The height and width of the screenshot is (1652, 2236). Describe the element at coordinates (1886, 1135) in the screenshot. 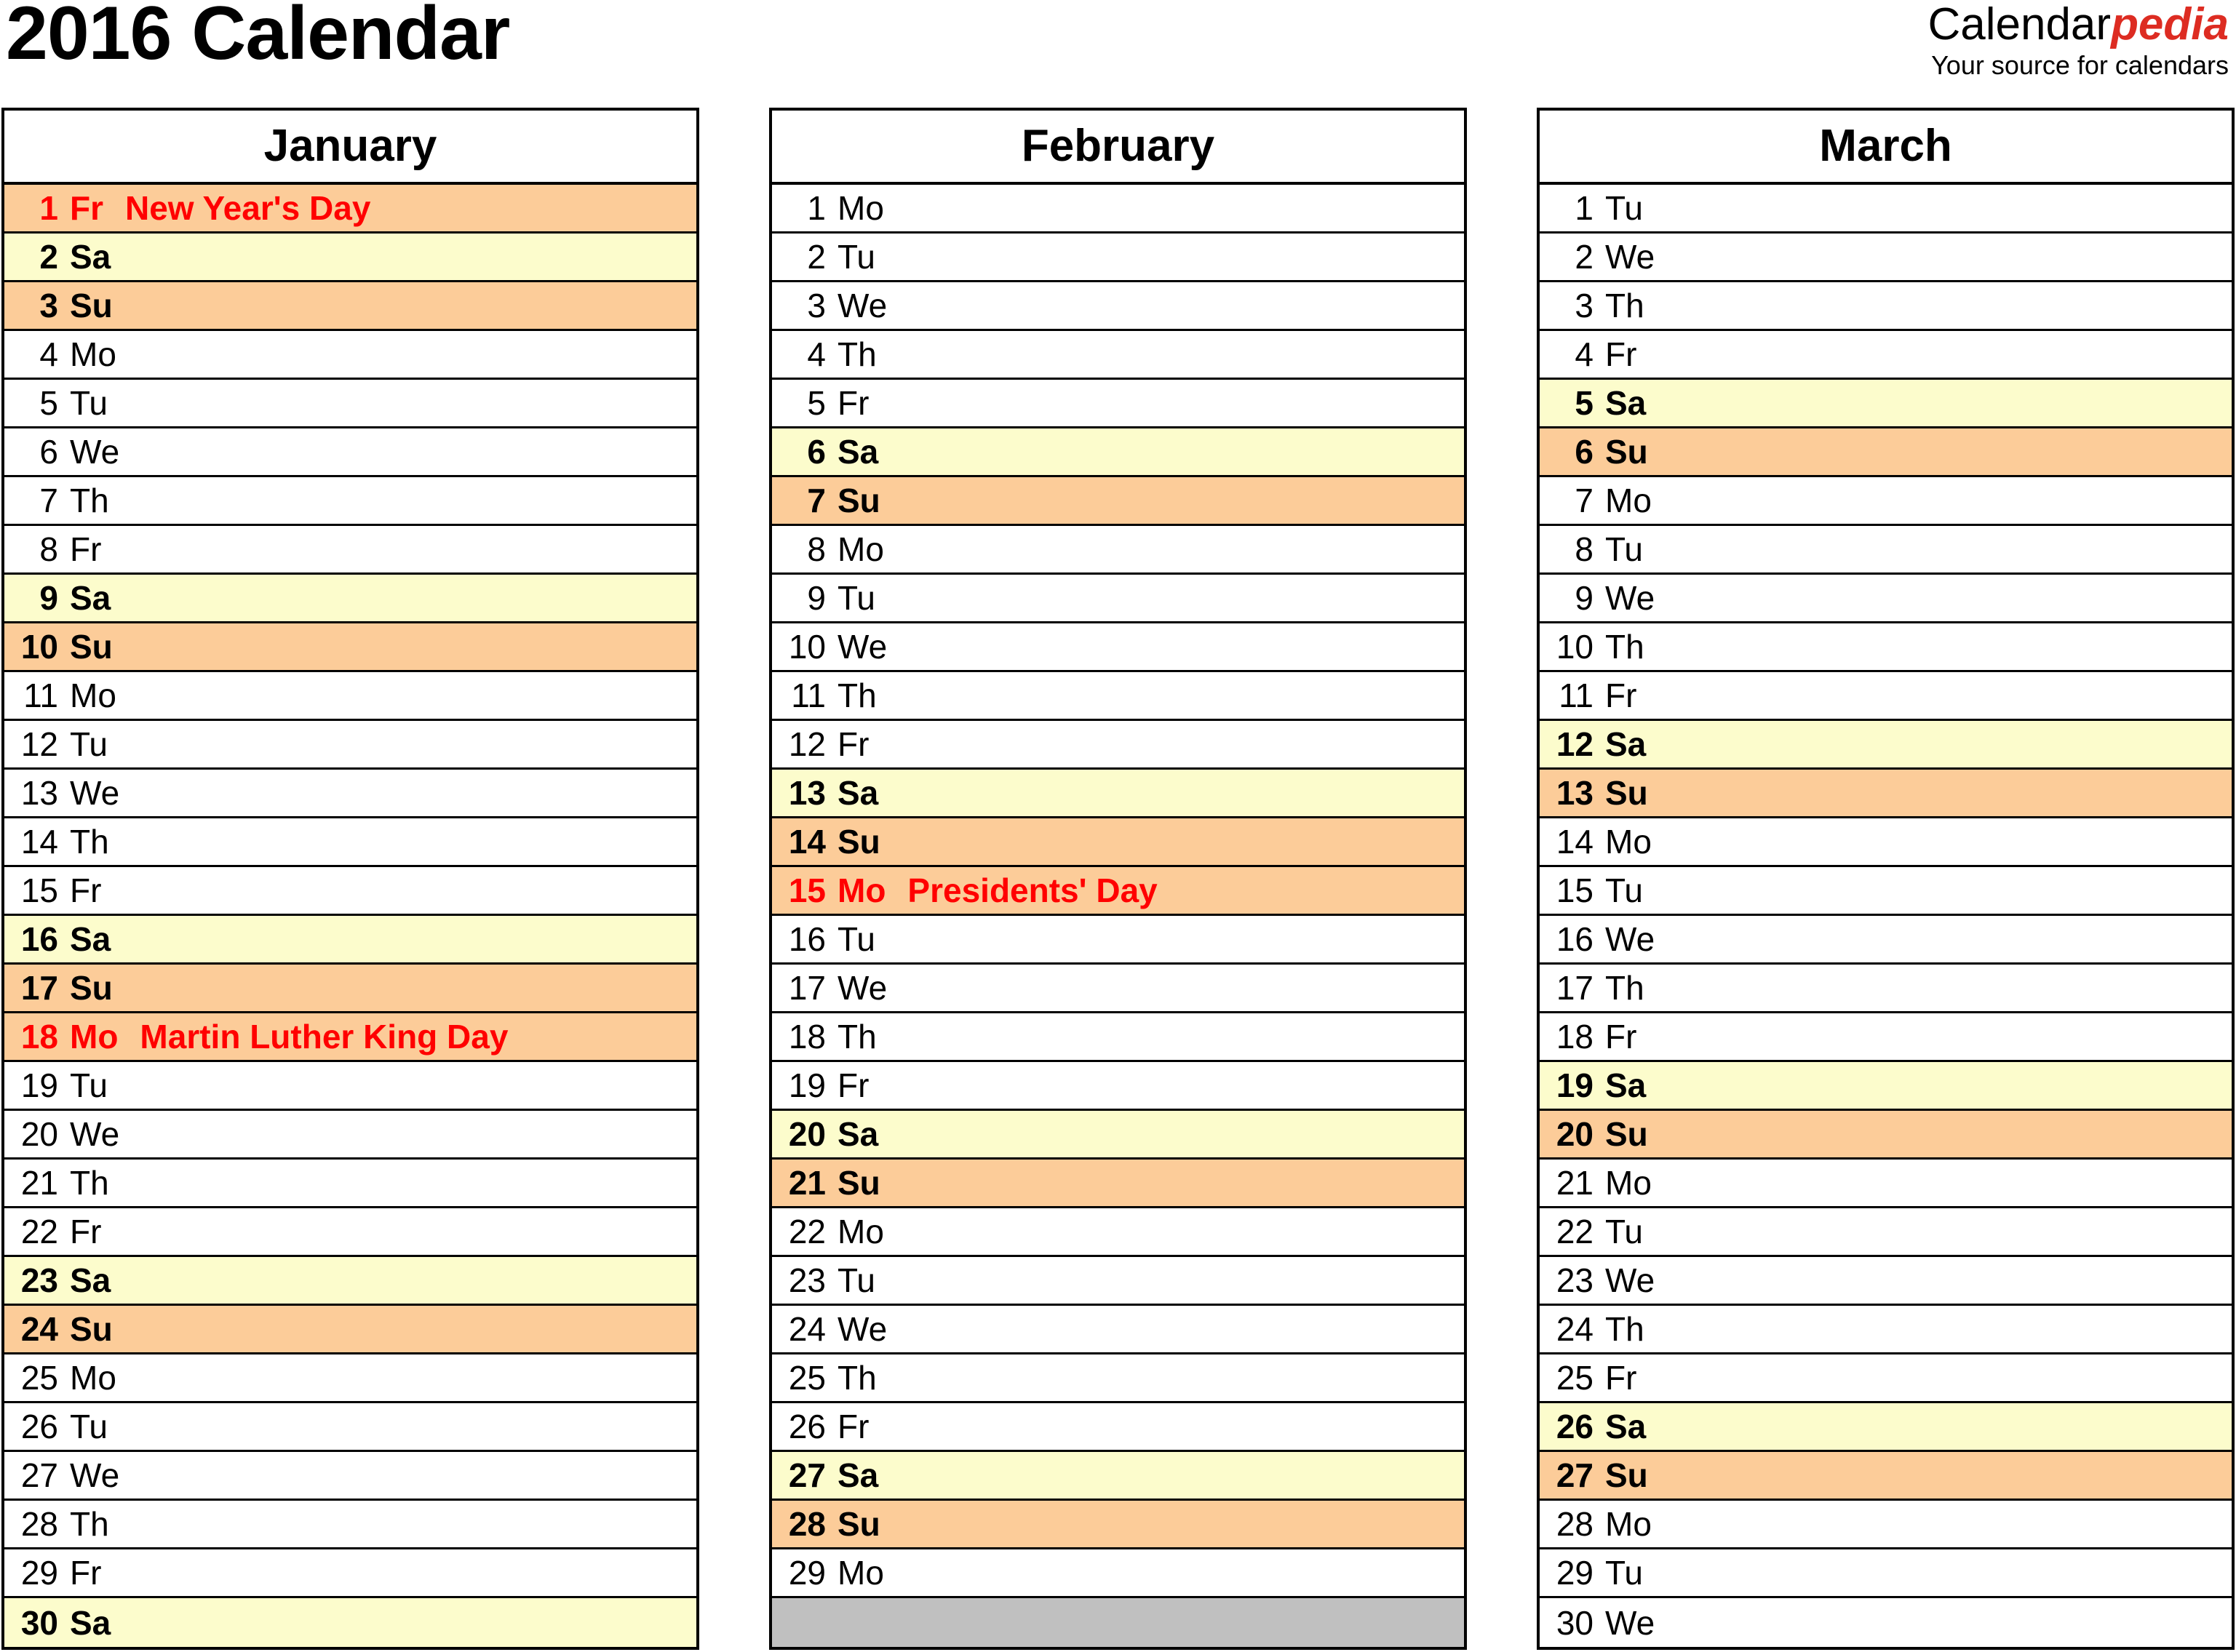

I see `day-row: 20 Su` at that location.